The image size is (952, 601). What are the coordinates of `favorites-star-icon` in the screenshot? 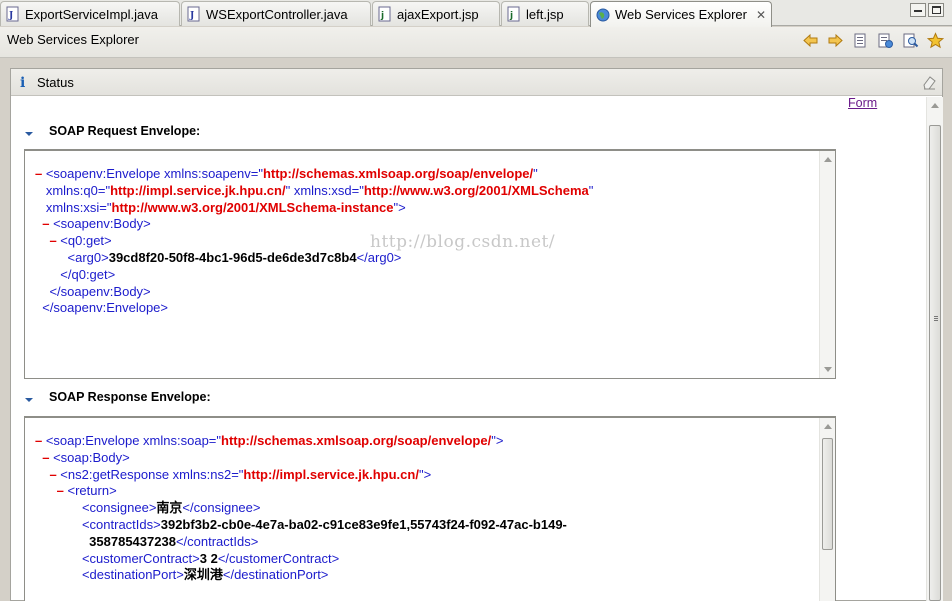 It's located at (935, 40).